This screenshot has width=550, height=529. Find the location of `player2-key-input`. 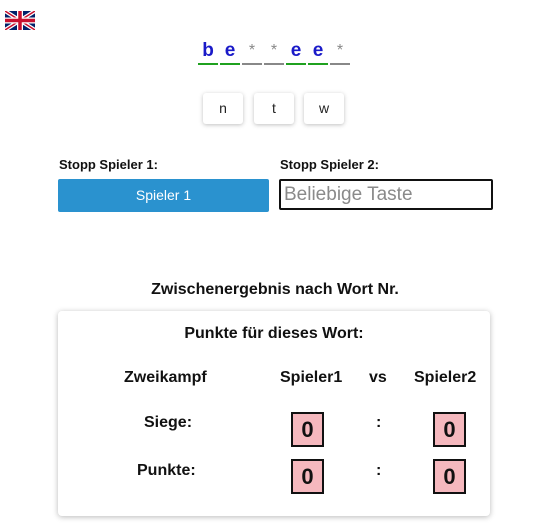

player2-key-input is located at coordinates (386, 194).